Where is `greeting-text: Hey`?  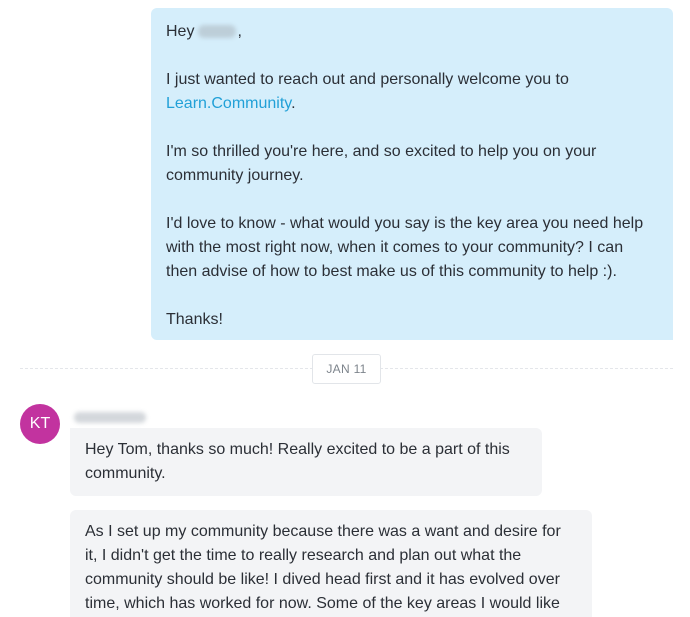
greeting-text: Hey is located at coordinates (180, 31).